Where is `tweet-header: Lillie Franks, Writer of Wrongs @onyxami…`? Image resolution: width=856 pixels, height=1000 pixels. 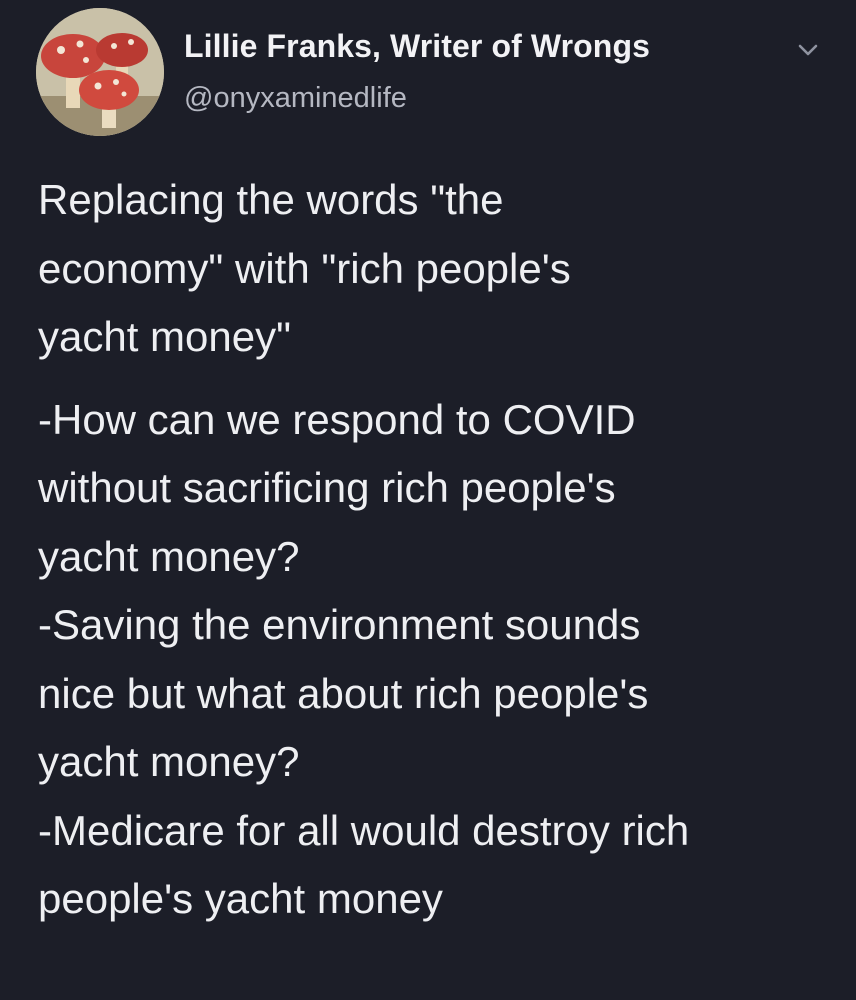 tweet-header: Lillie Franks, Writer of Wrongs @onyxami… is located at coordinates (436, 73).